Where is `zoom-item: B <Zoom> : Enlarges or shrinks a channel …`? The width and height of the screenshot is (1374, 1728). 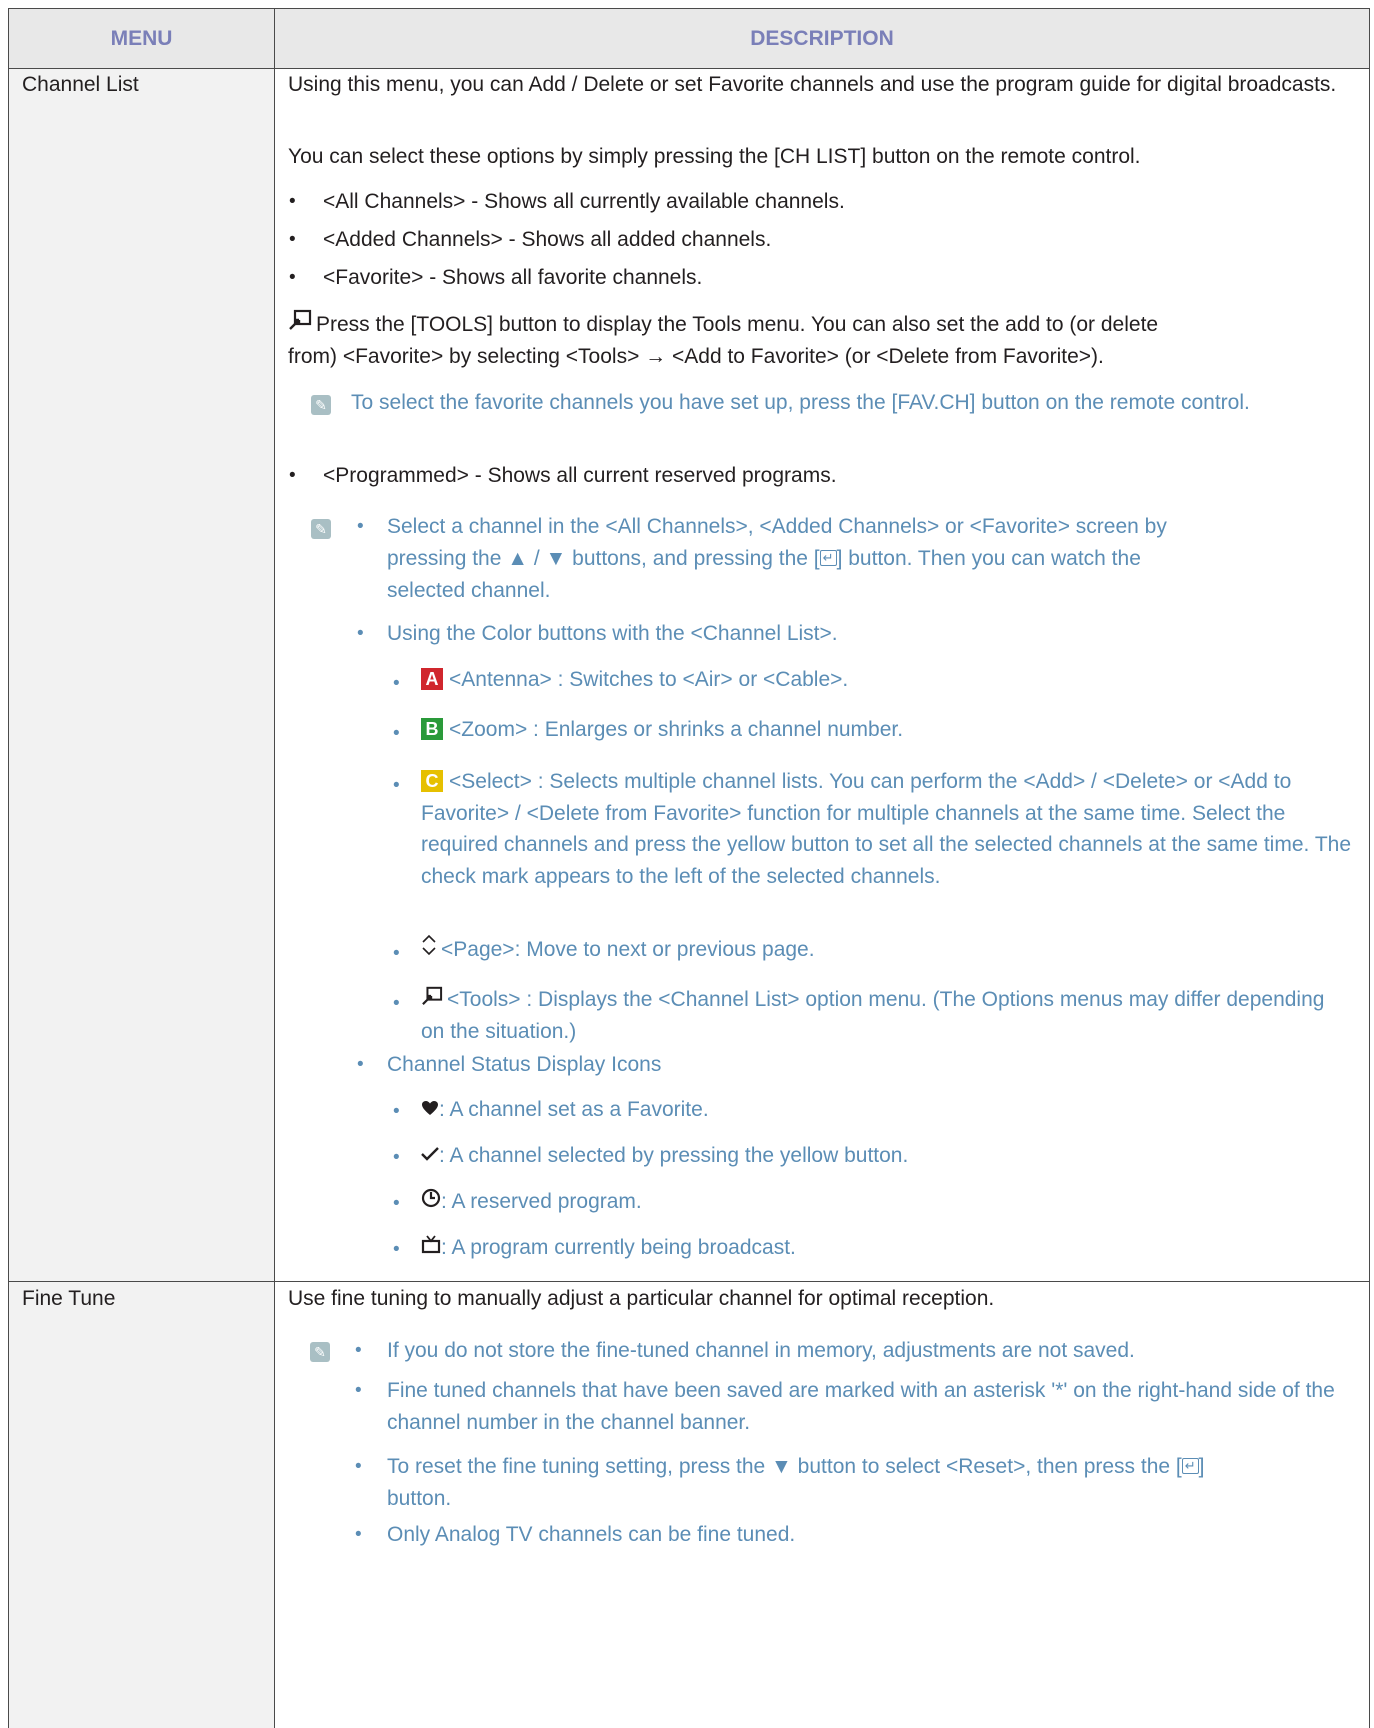
zoom-item: B <Zoom> : Enlarges or shrinks a channel … is located at coordinates (886, 730).